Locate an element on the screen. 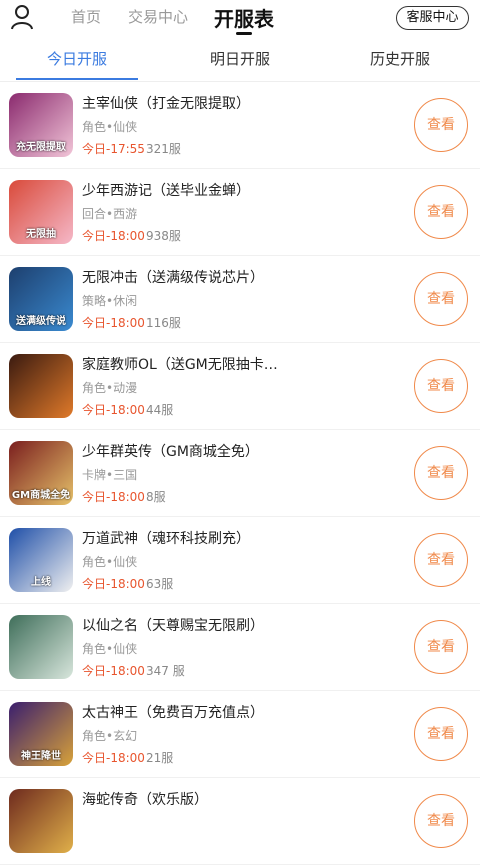  server-number: 347 服 is located at coordinates (165, 671).